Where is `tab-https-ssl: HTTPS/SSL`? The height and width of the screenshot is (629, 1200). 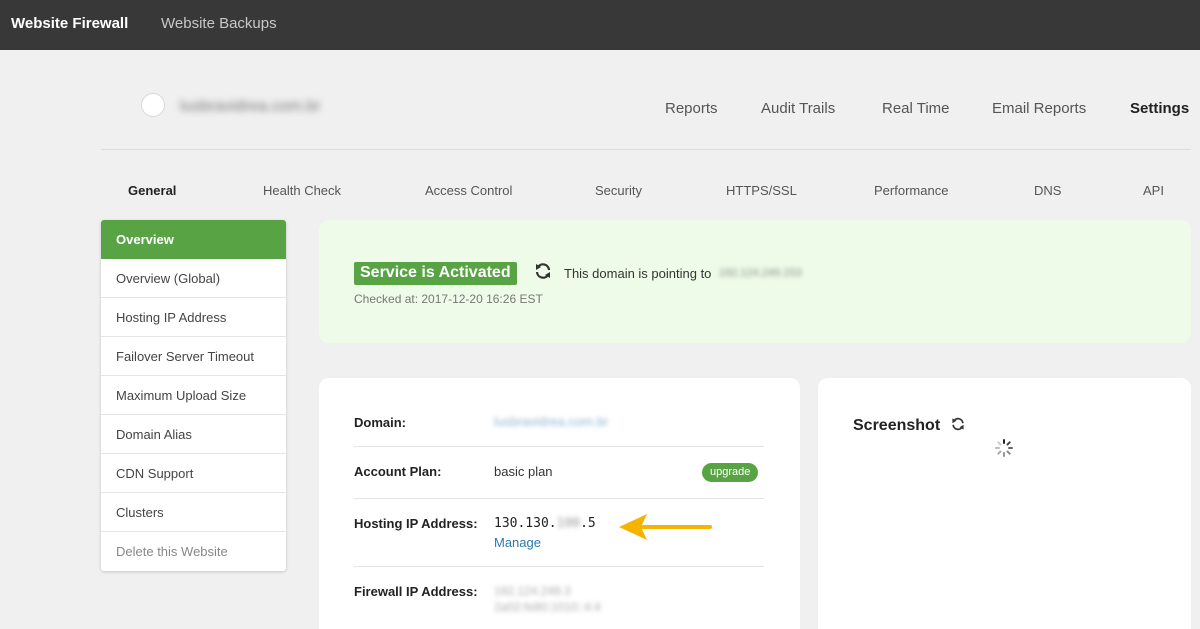 tab-https-ssl: HTTPS/SSL is located at coordinates (761, 190).